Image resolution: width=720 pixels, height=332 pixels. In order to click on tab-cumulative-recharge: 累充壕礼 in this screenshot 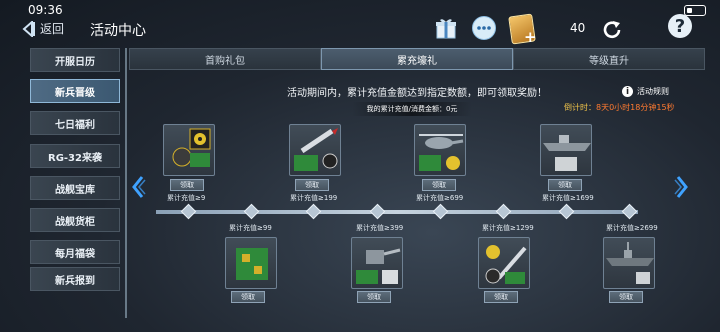, I will do `click(417, 59)`.